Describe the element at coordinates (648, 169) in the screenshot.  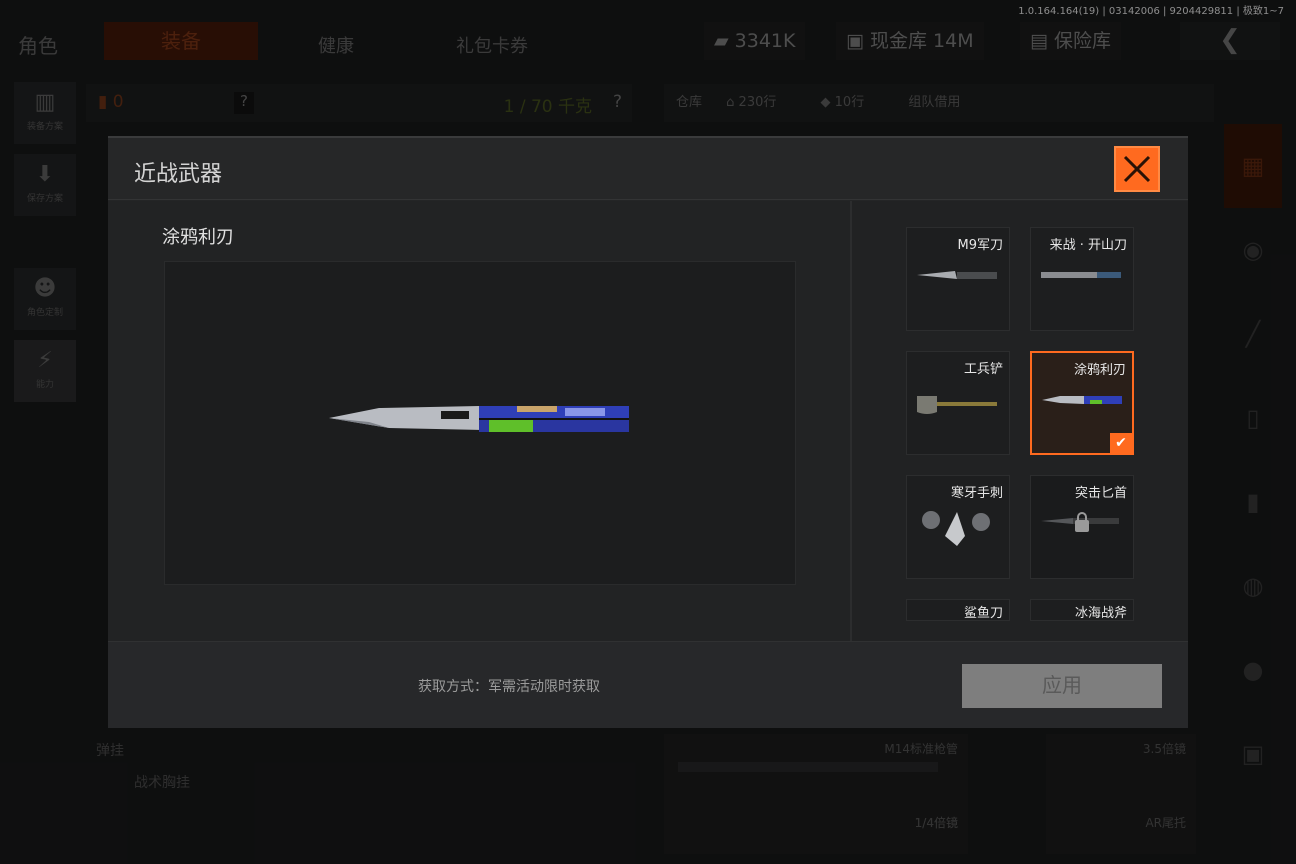
I see `modal-header: 近战武器` at that location.